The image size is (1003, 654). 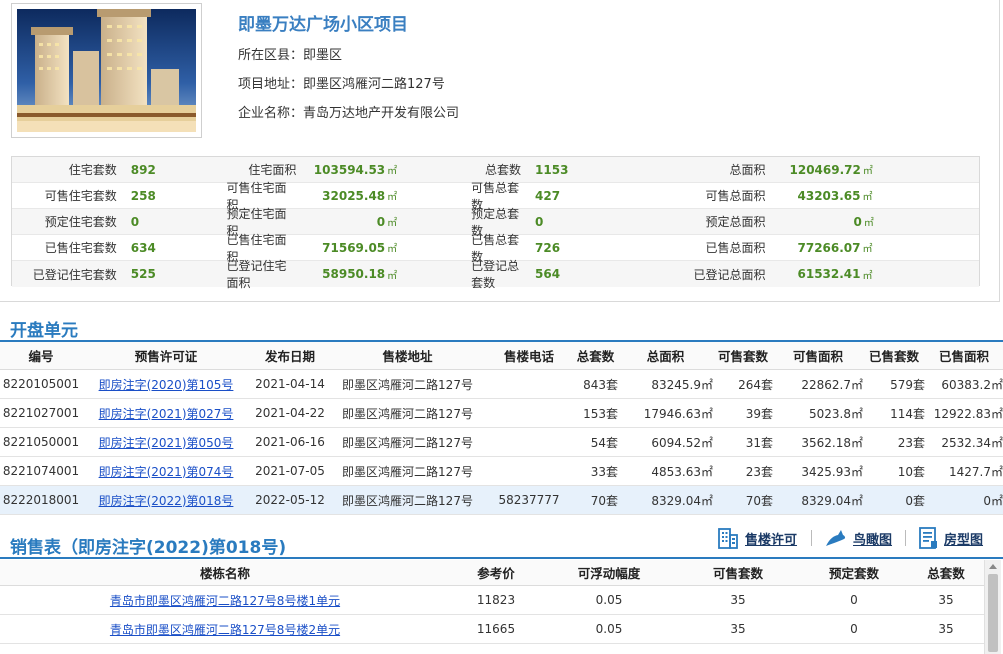 I want to click on stat-value: 58950.18 ㎡, so click(x=360, y=274).